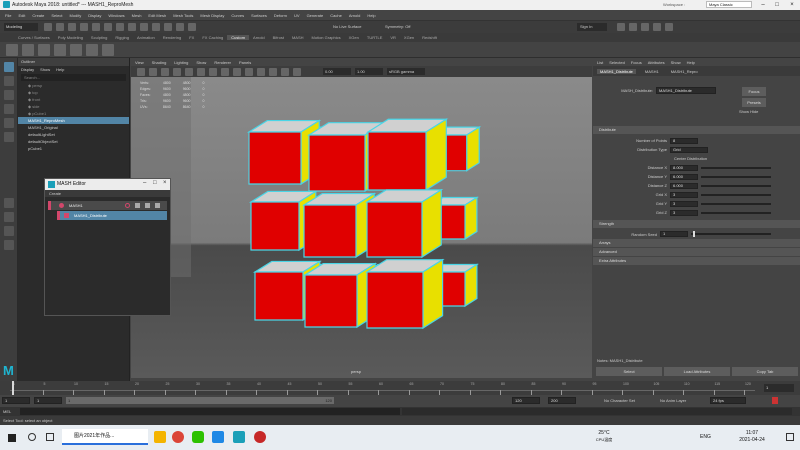 The image size is (800, 450). I want to click on record-icon, so click(127, 205).